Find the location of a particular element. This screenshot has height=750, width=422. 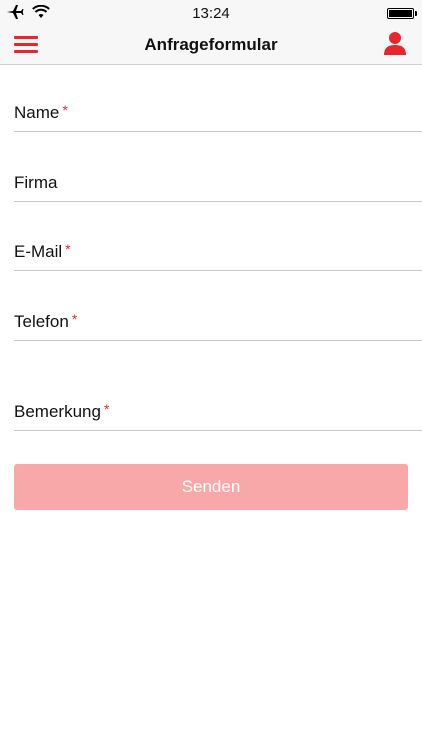

page-title: Anfrageformular is located at coordinates (211, 44).